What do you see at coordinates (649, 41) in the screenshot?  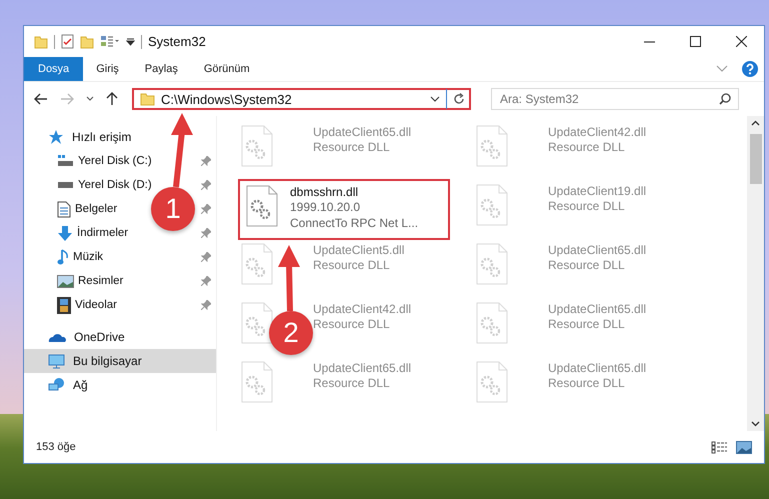 I see `minimize-icon` at bounding box center [649, 41].